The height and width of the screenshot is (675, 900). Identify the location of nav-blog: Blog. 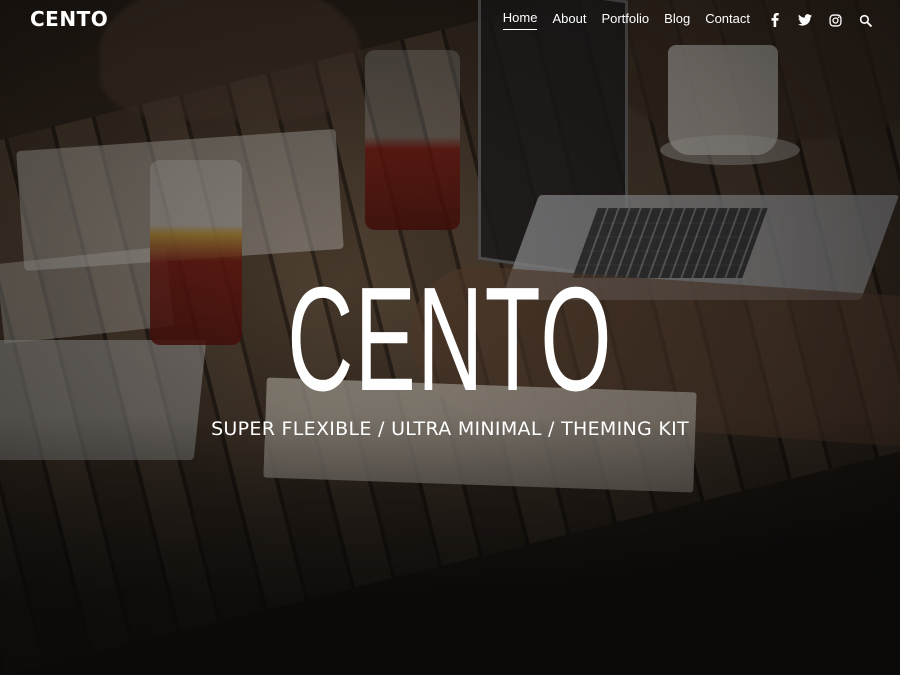
(677, 20).